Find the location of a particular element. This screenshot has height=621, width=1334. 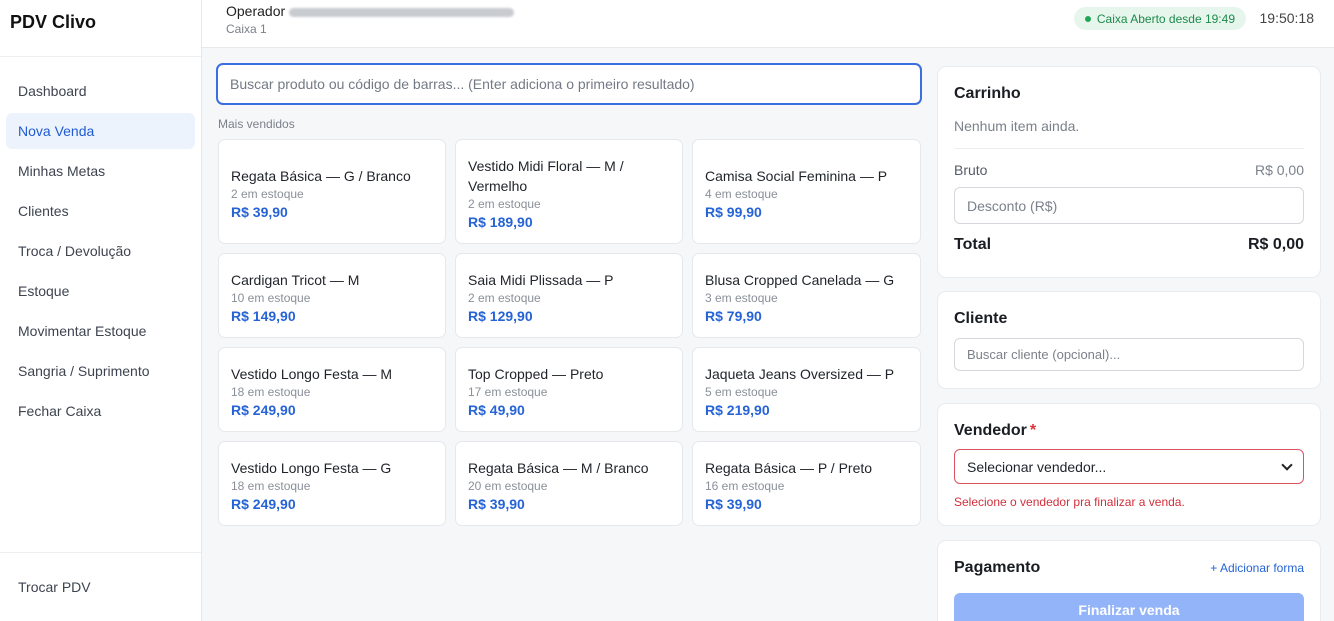

customer-panel: Cliente is located at coordinates (1129, 340).